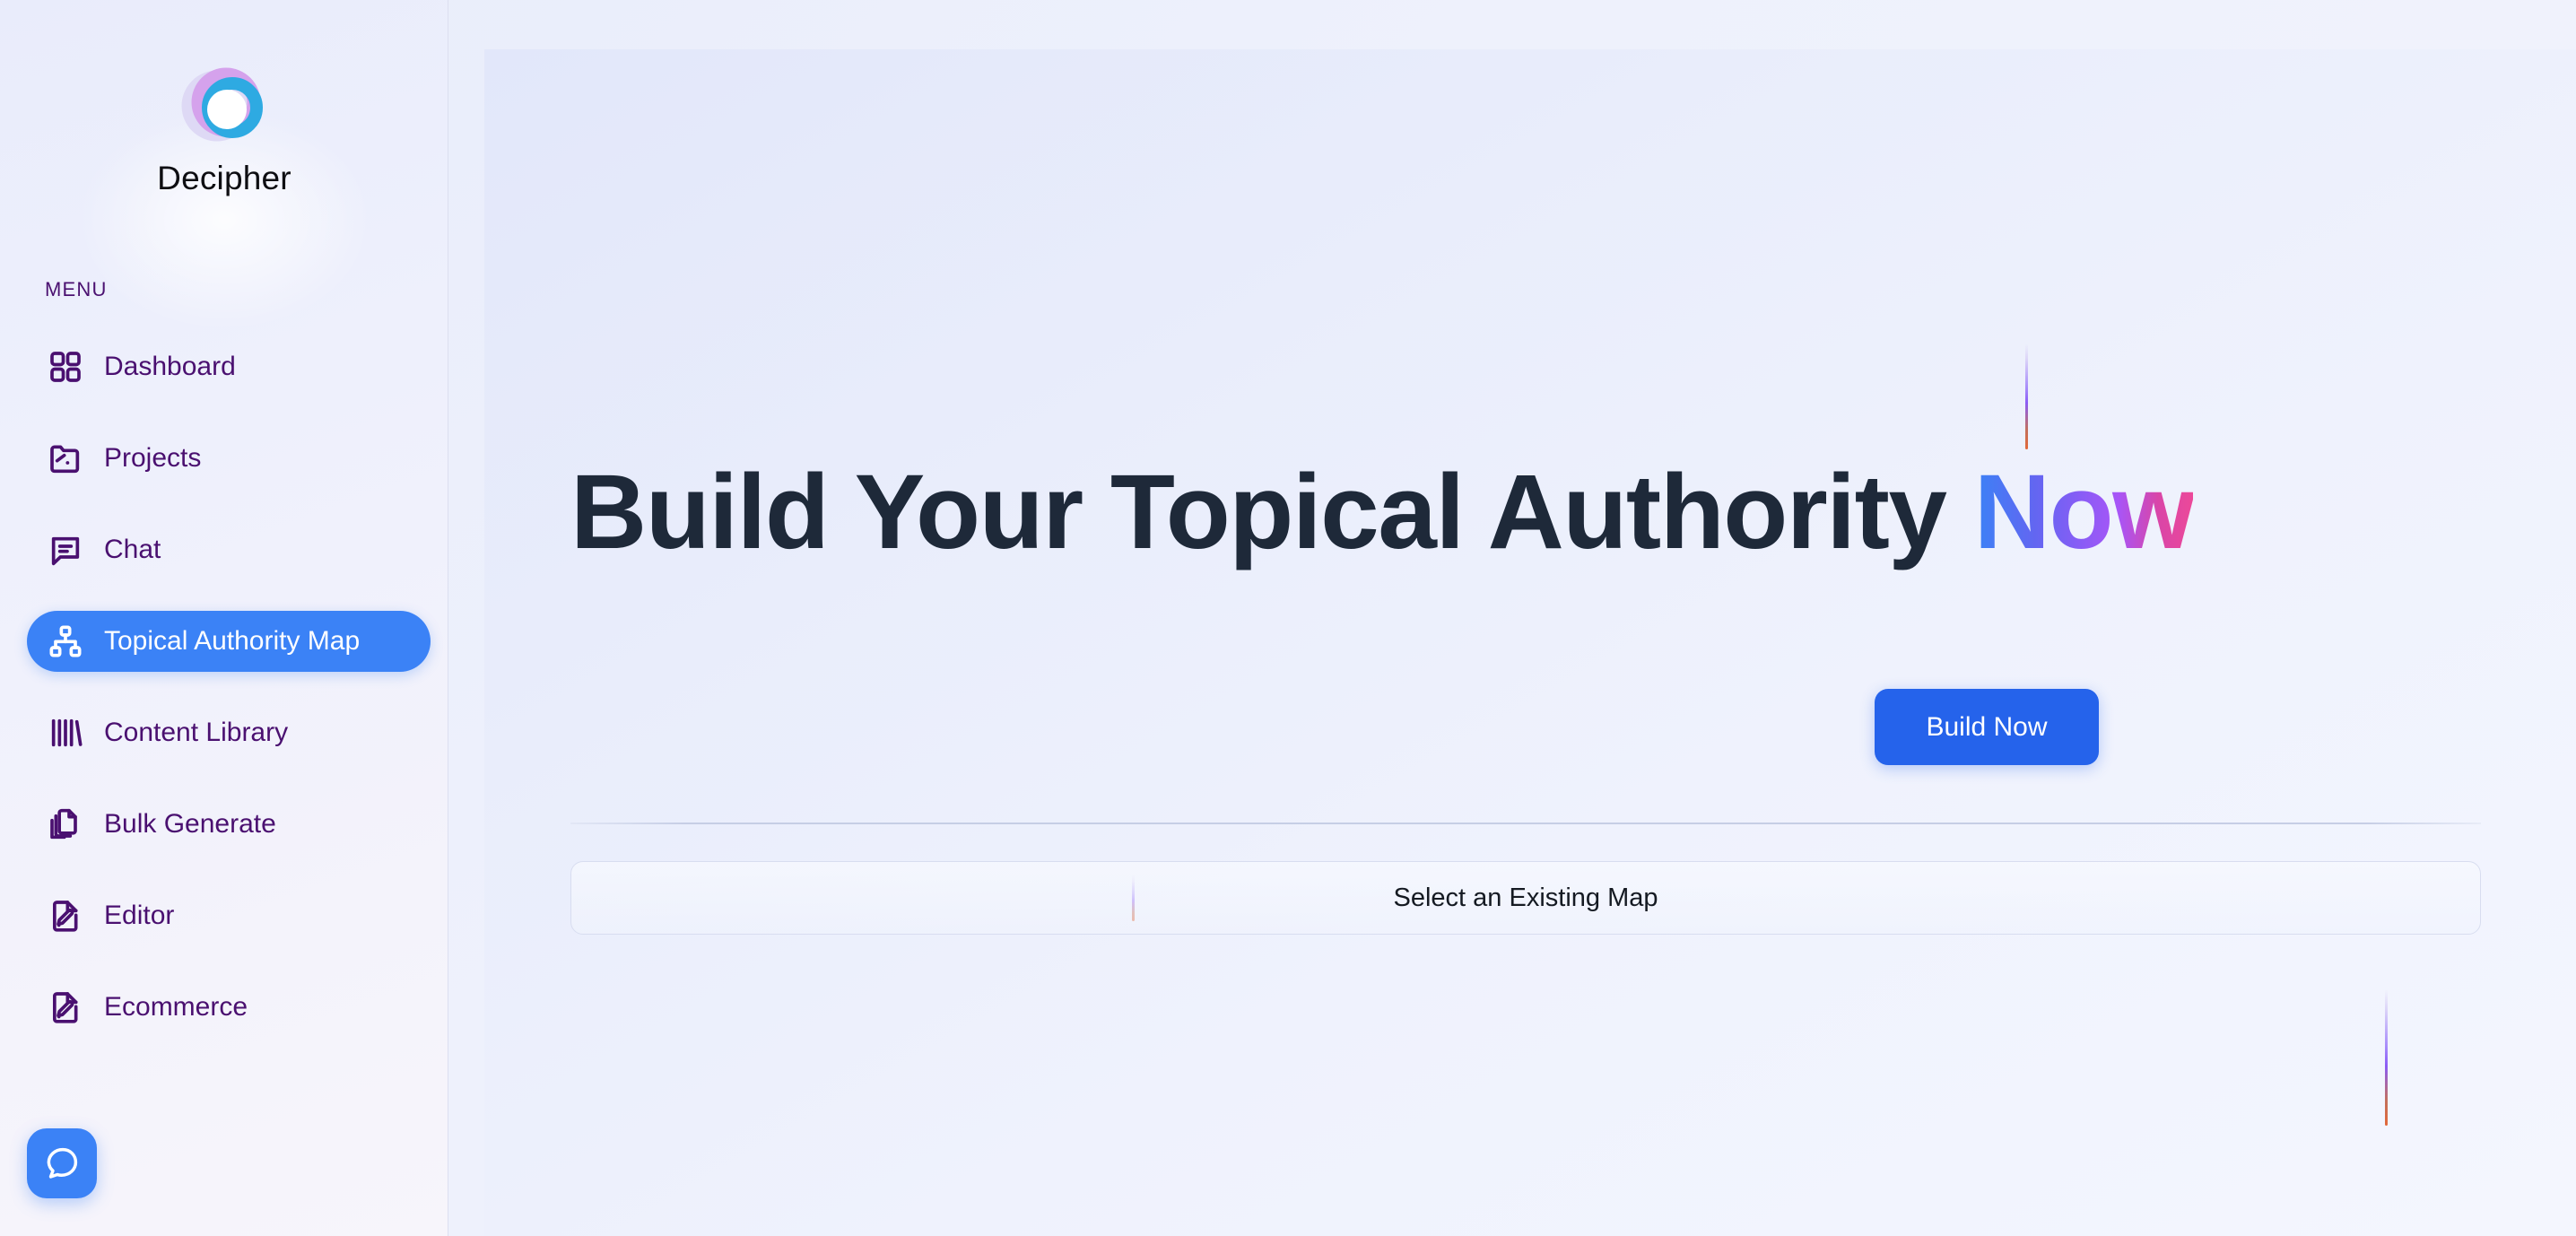 The width and height of the screenshot is (2576, 1236). Describe the element at coordinates (153, 458) in the screenshot. I see `sidebar-item-label: Projects` at that location.